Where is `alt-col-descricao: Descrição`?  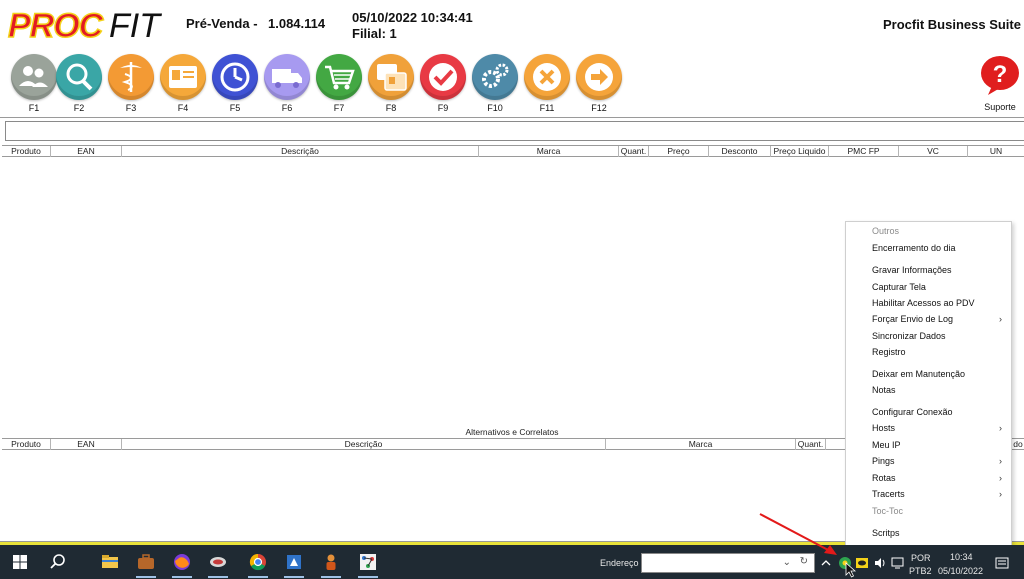
alt-col-descricao: Descrição is located at coordinates (364, 444).